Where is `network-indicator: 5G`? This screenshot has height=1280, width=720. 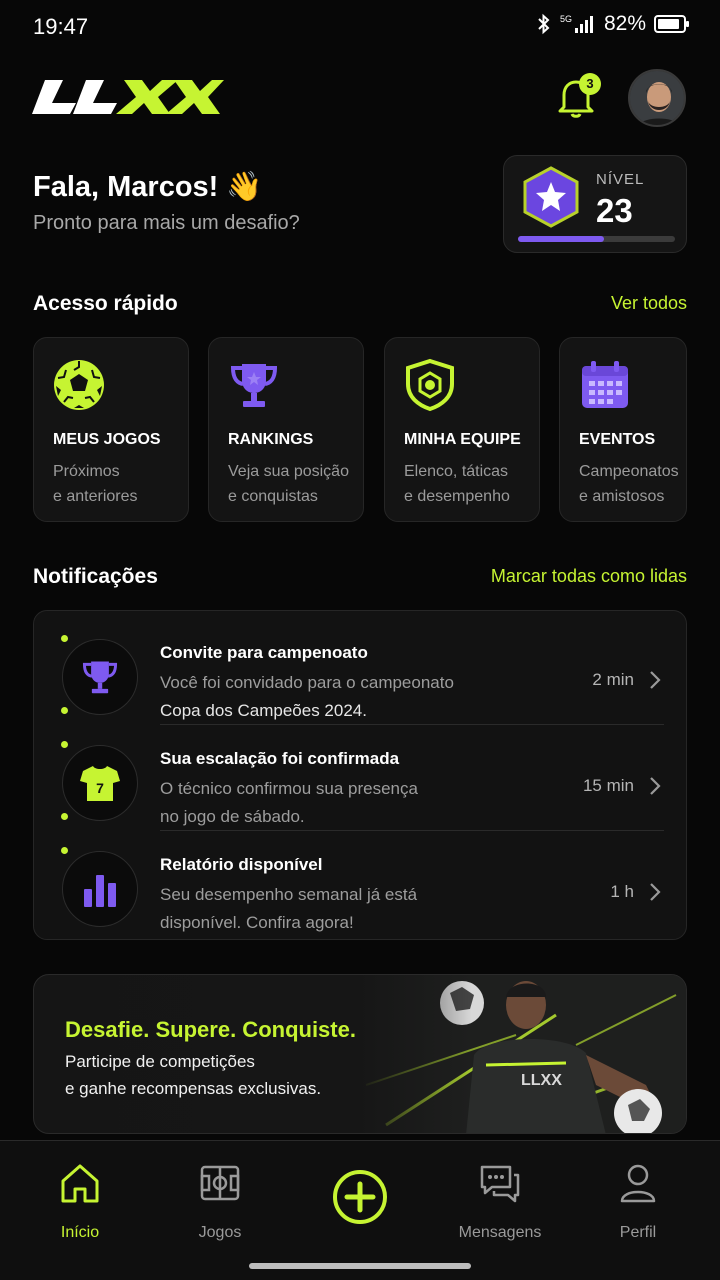
network-indicator: 5G is located at coordinates (578, 24).